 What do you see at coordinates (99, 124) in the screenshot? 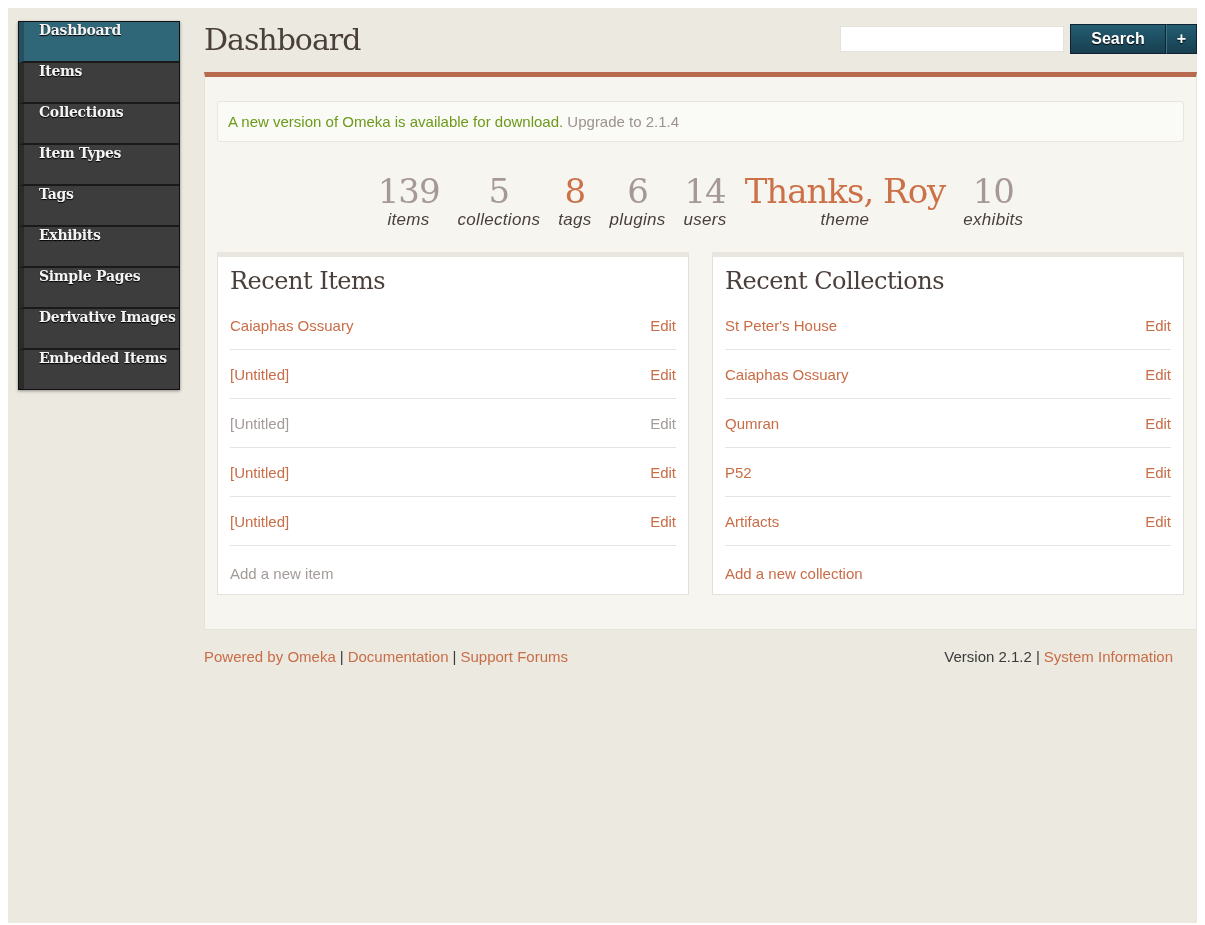
I see `sidebar-item: Collections` at bounding box center [99, 124].